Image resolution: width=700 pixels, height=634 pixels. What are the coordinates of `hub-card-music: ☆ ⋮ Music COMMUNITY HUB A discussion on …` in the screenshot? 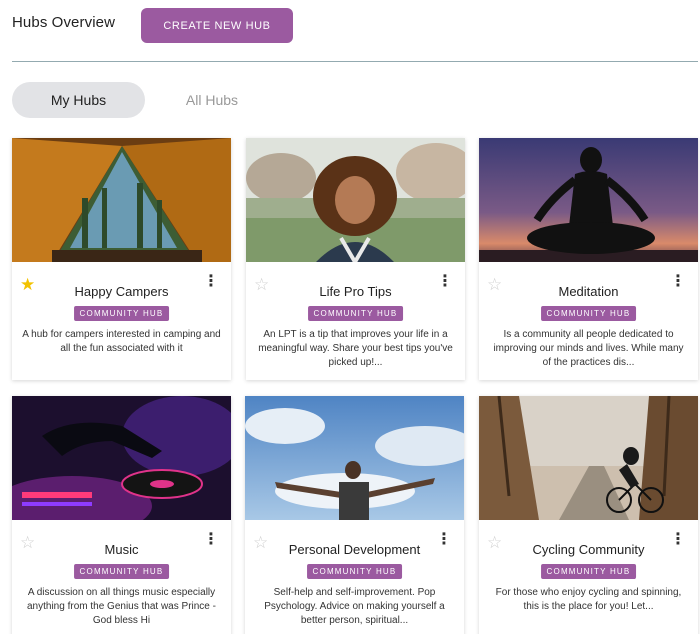 It's located at (121, 515).